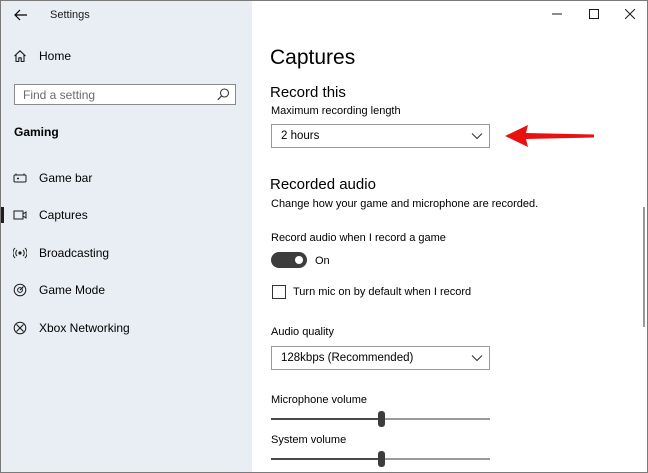  What do you see at coordinates (126, 290) in the screenshot?
I see `sidebar-item-game-mode: Game Mode` at bounding box center [126, 290].